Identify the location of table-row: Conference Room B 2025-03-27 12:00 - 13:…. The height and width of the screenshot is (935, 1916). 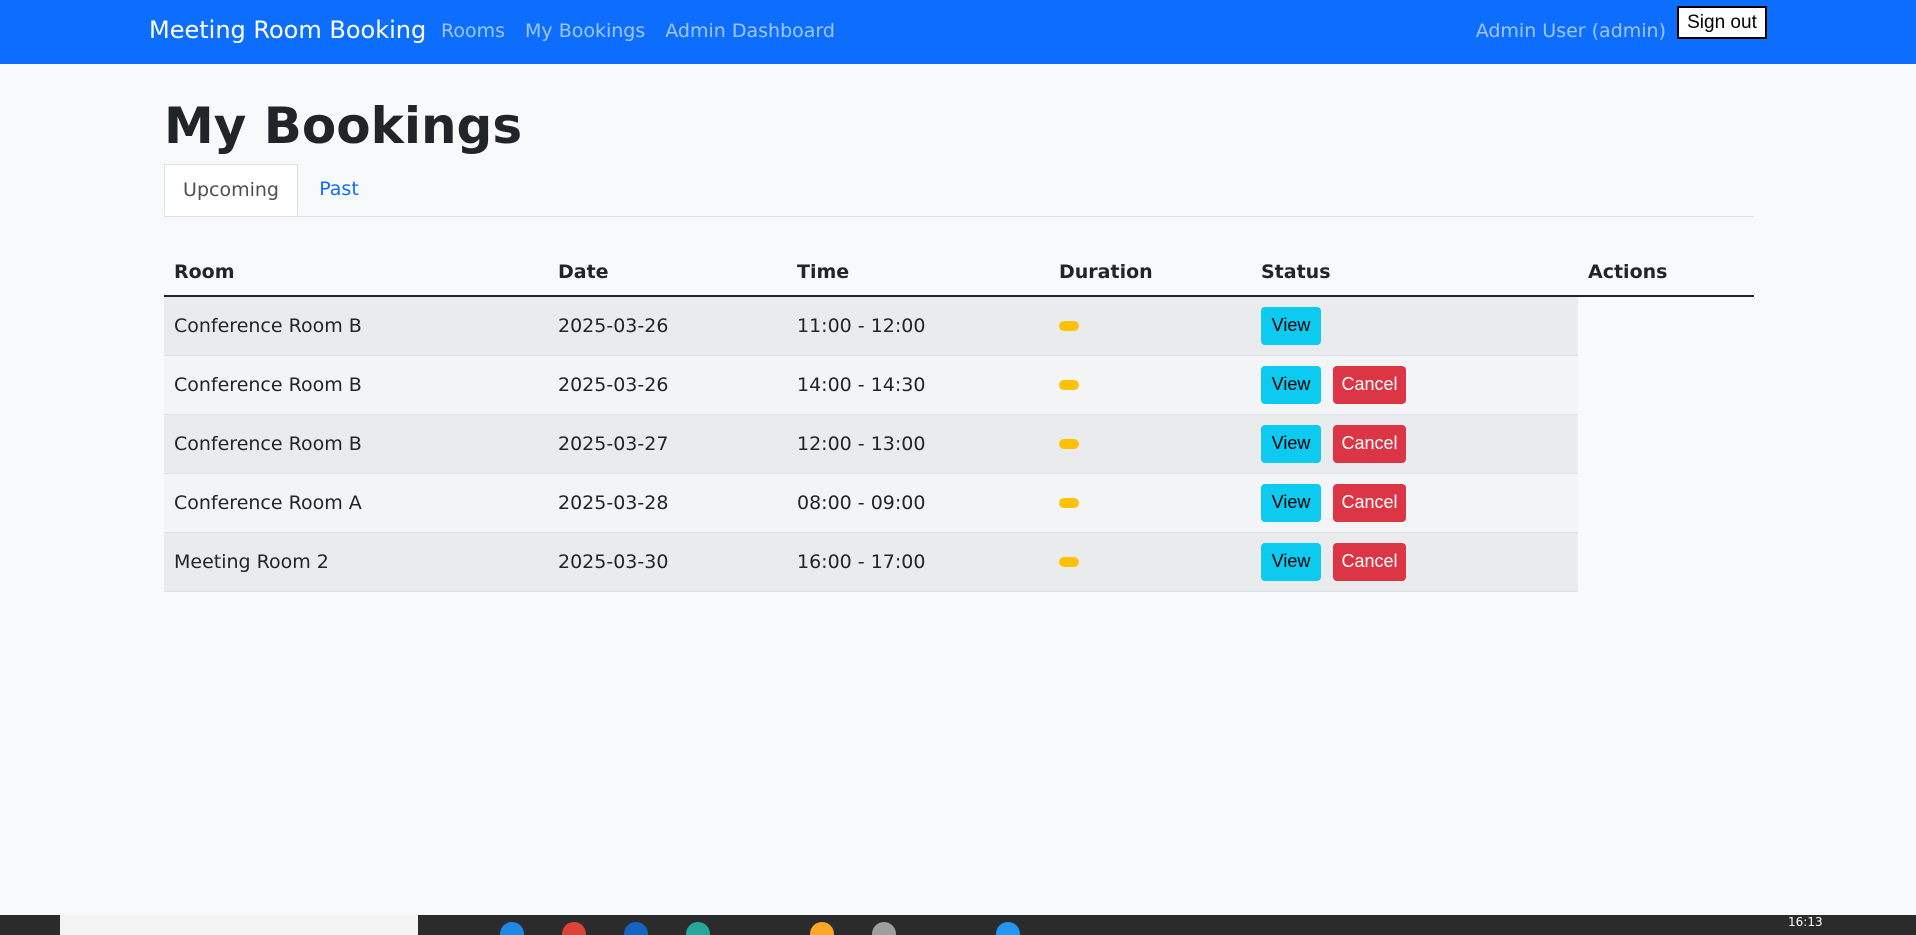
(959, 444).